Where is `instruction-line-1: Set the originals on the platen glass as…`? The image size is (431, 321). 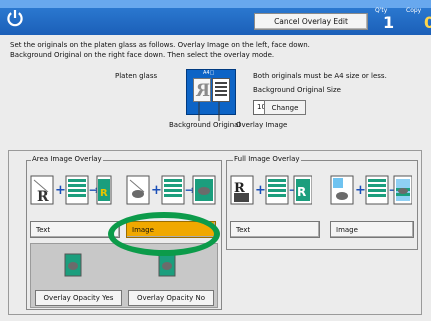 instruction-line-1: Set the originals on the platen glass as… is located at coordinates (160, 45).